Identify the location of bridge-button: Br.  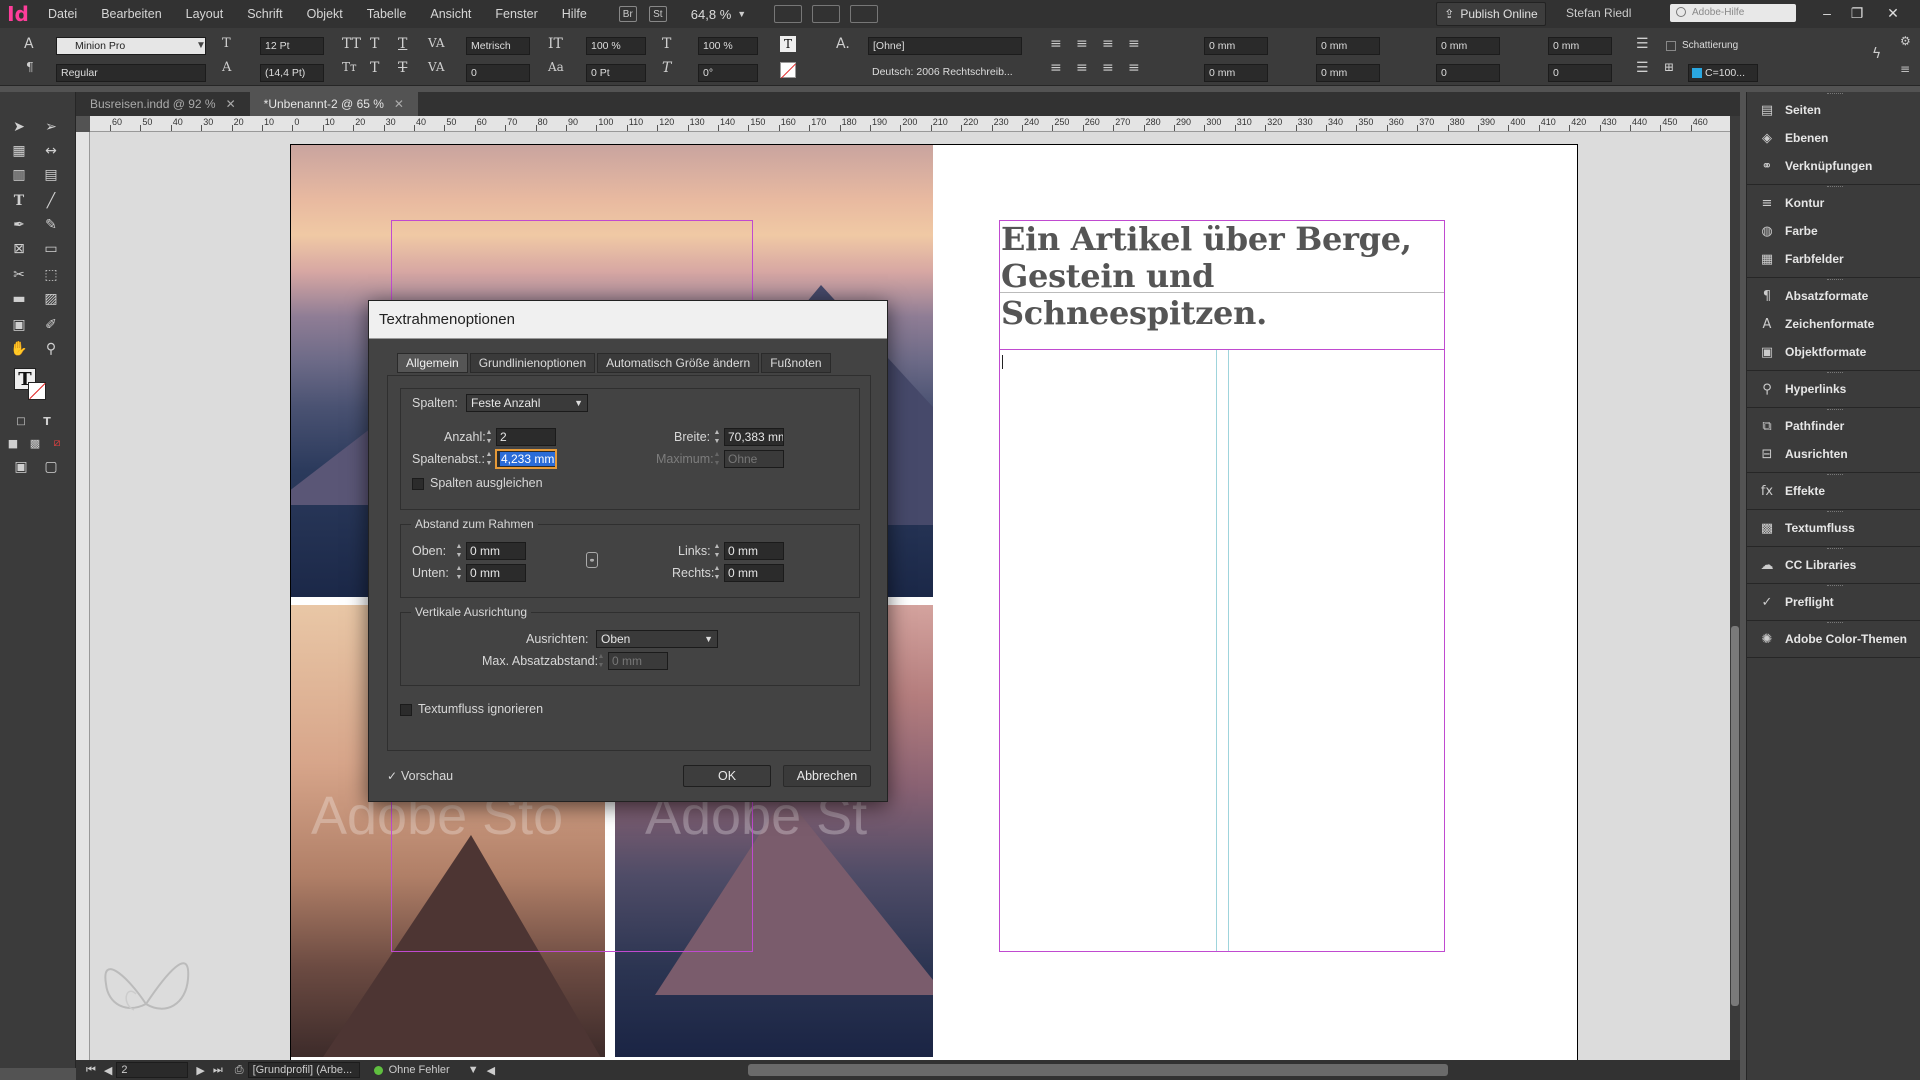
(627, 14).